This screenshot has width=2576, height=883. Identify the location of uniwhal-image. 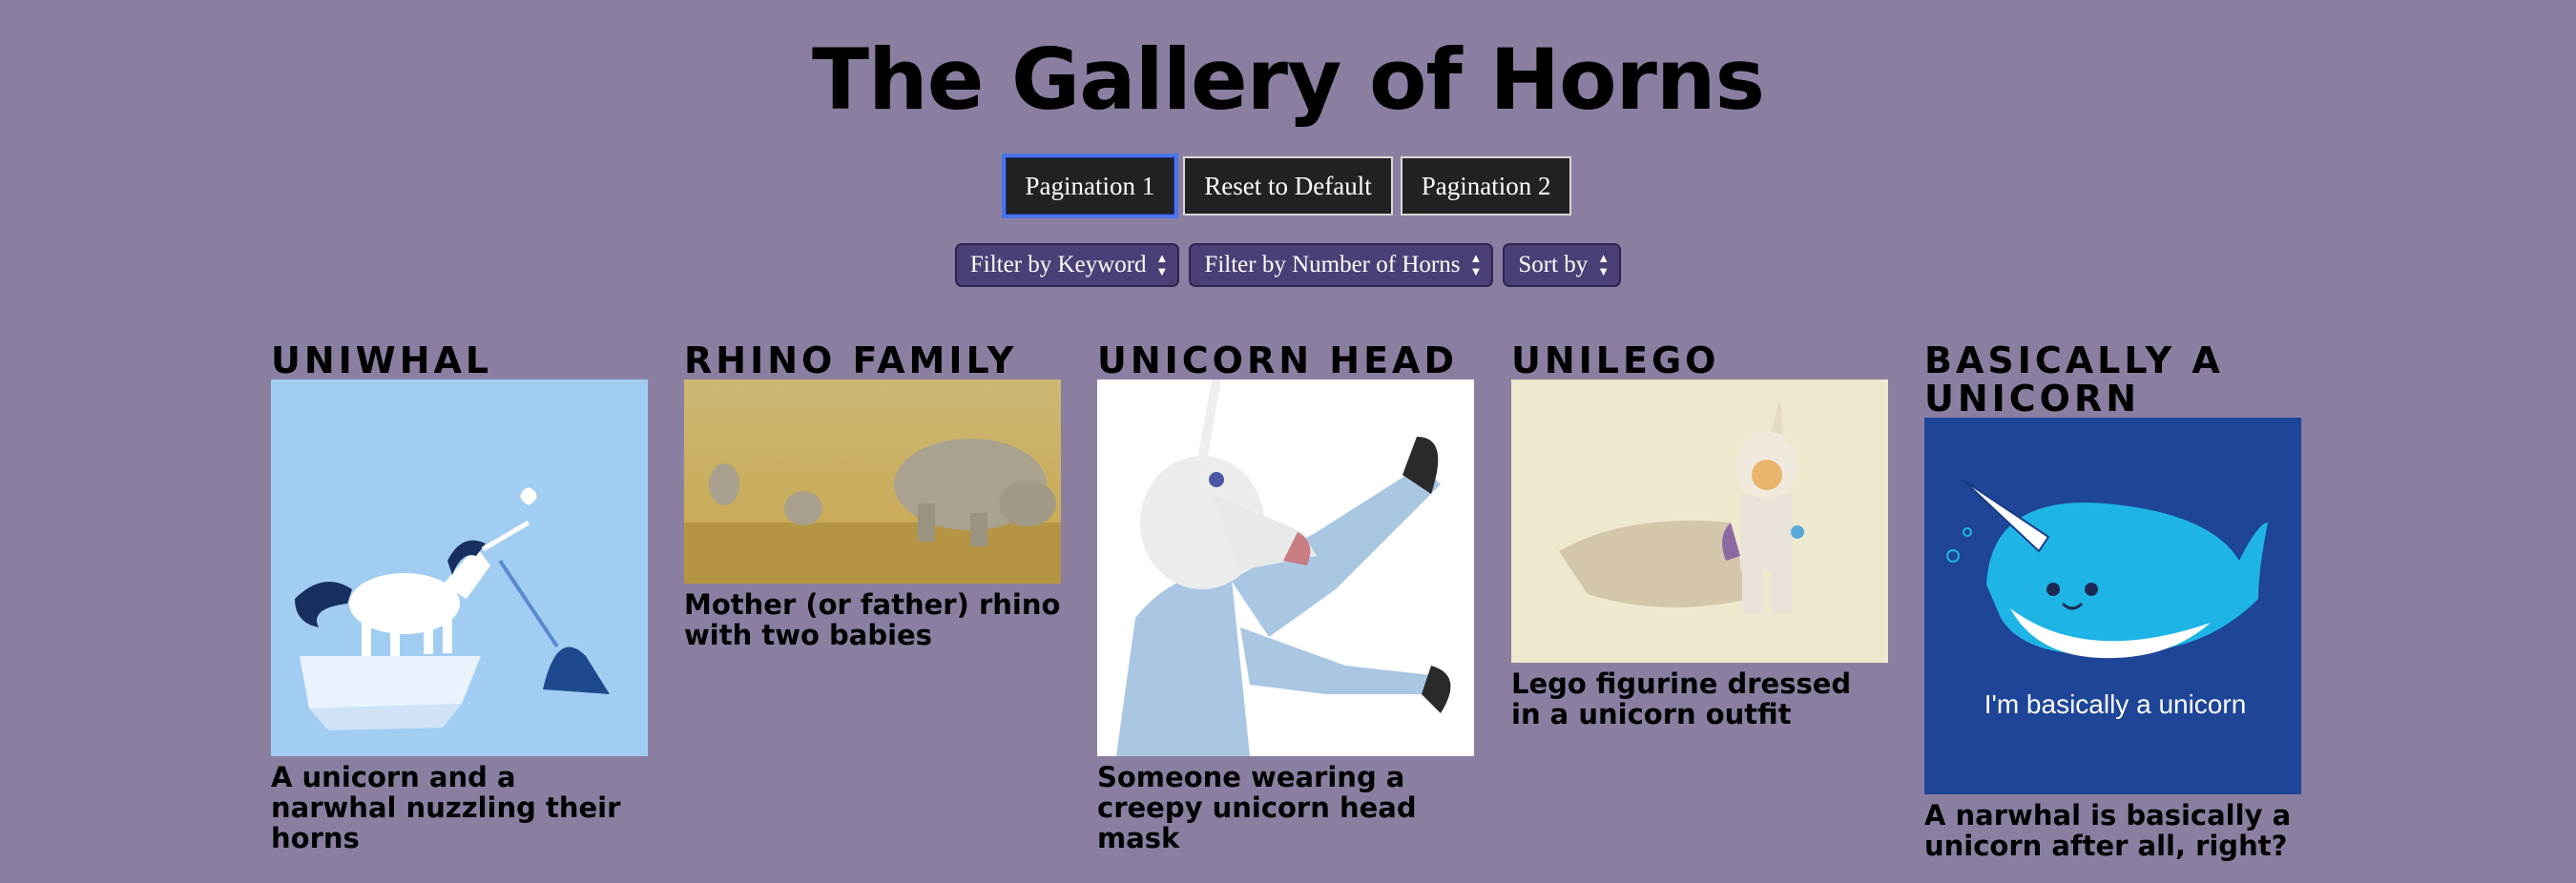
(459, 568).